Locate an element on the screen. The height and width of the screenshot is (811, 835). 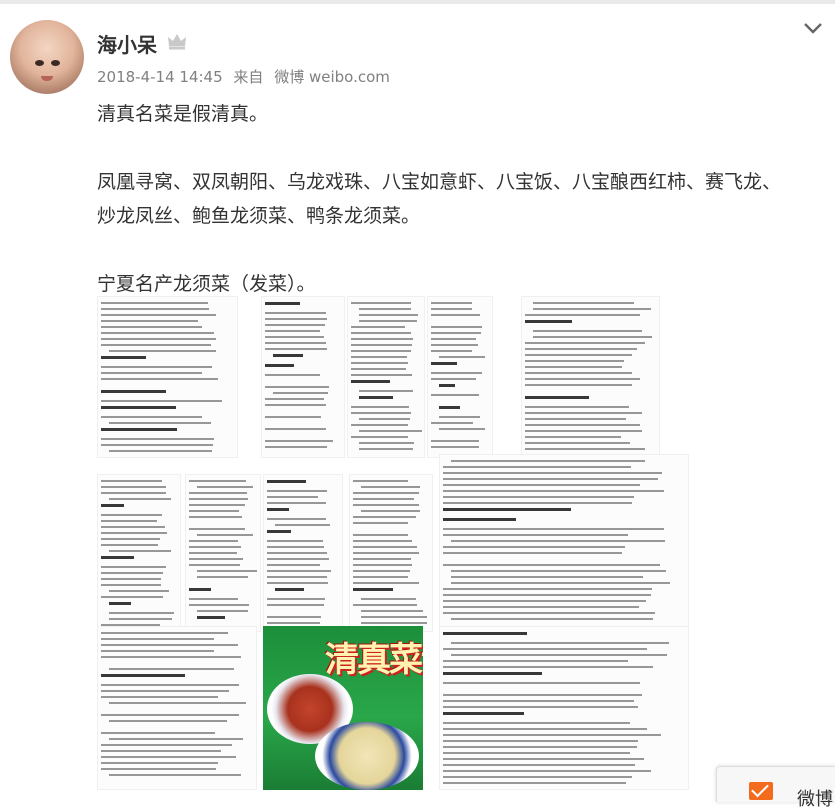
cookbook-cover-image: 清真菜谱 is located at coordinates (343, 708).